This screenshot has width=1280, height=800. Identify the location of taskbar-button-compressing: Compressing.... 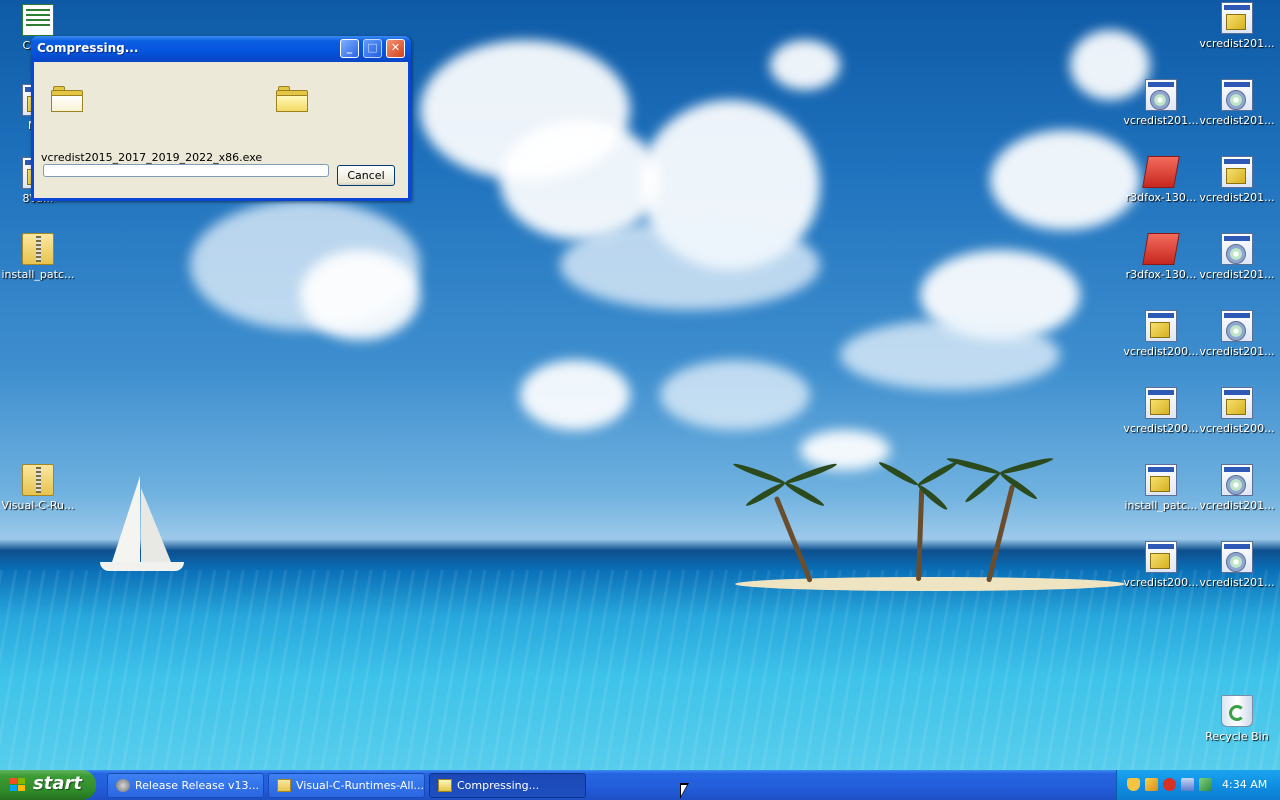
(507, 785).